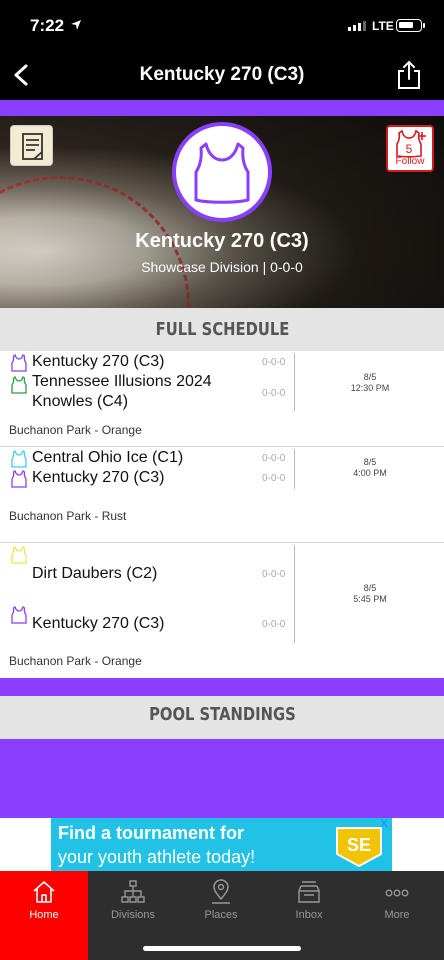 The height and width of the screenshot is (960, 444). I want to click on location-arrow-icon, so click(76, 25).